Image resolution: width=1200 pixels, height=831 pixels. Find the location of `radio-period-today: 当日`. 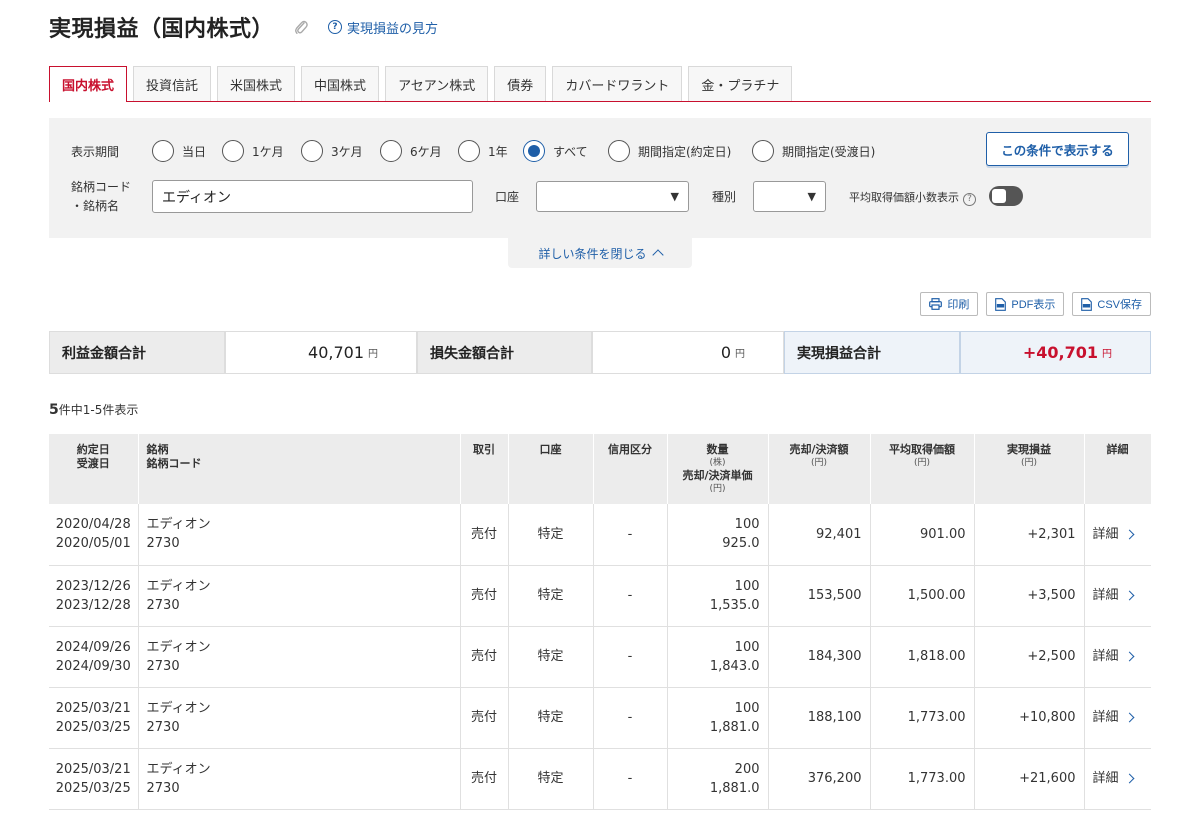

radio-period-today: 当日 is located at coordinates (179, 151).